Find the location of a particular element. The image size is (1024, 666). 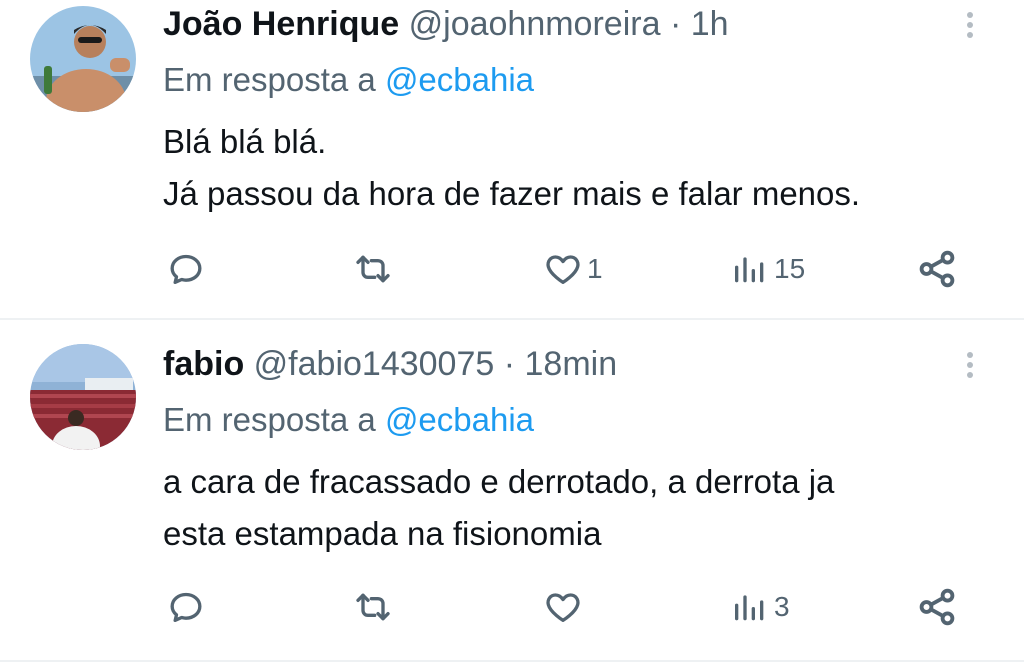

tweet-text-line: Blá blá blá. is located at coordinates (245, 141).